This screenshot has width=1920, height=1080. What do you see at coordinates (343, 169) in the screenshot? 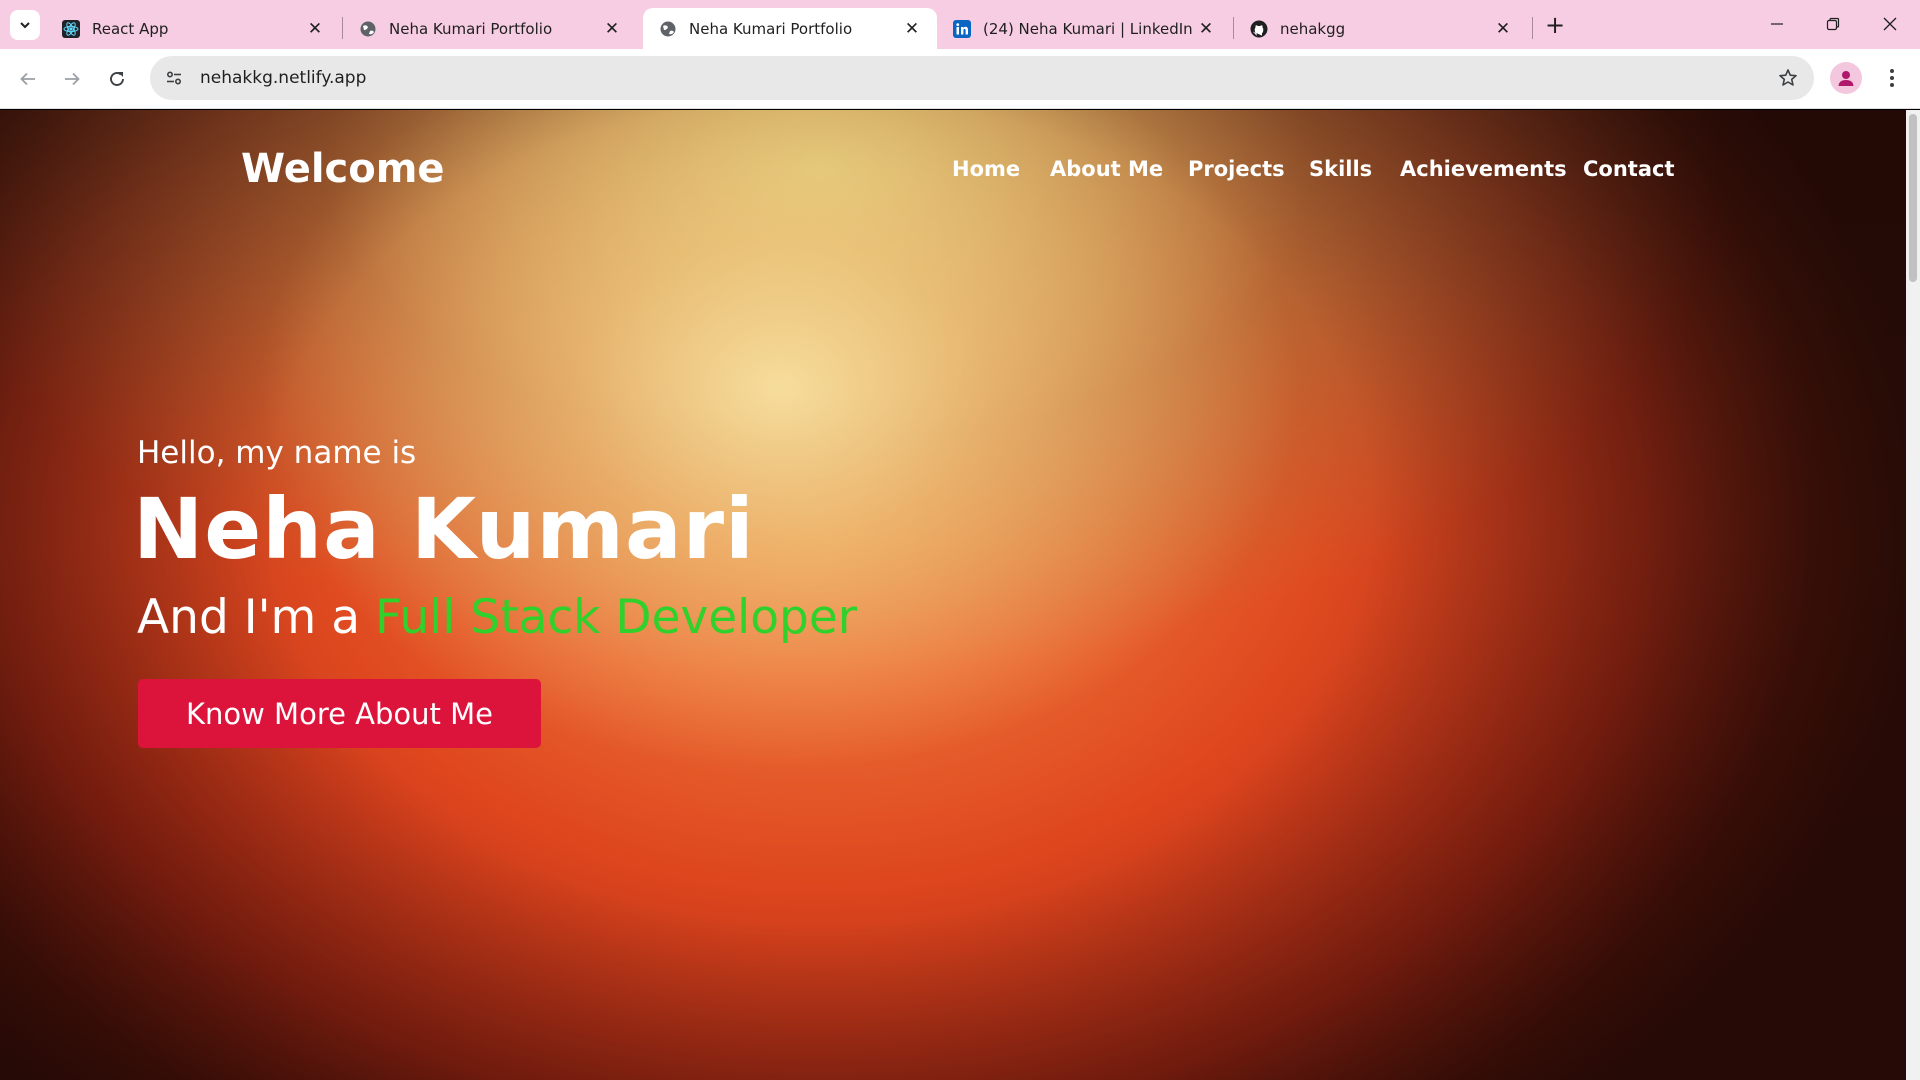
I see `site-brand: Welcome` at bounding box center [343, 169].